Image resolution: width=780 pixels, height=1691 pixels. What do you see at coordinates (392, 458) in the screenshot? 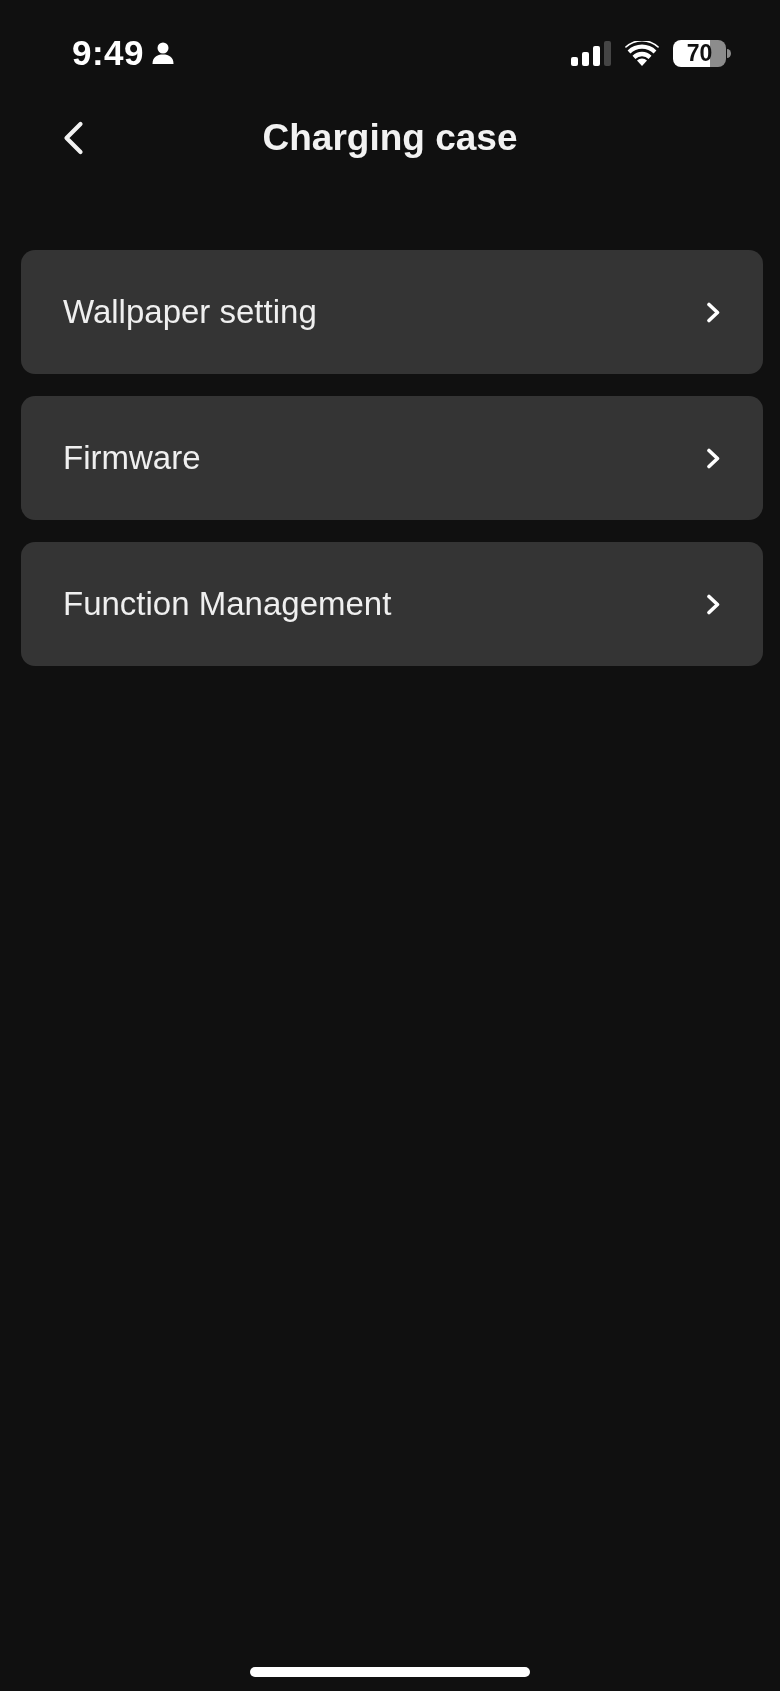
I see `menu-item: Firmware` at bounding box center [392, 458].